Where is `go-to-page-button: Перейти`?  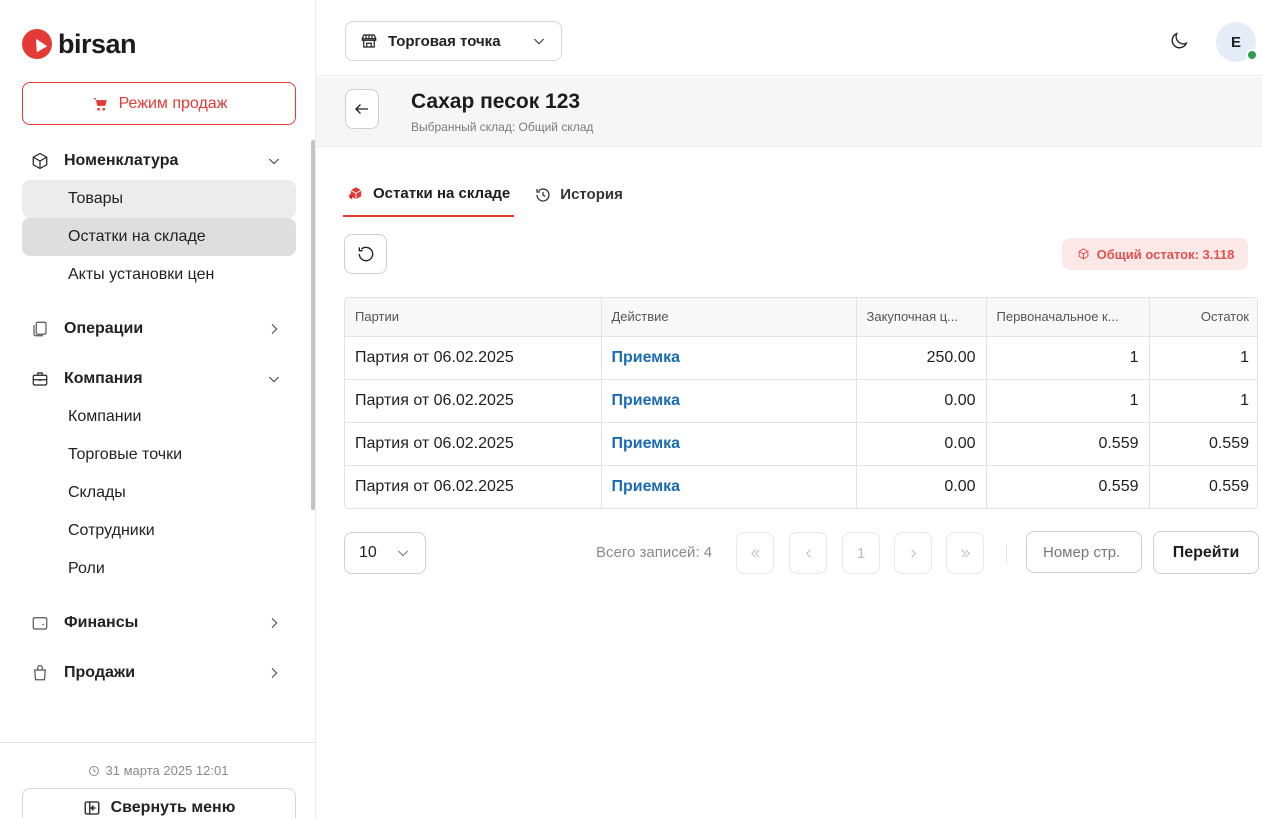
go-to-page-button: Перейти is located at coordinates (1206, 552).